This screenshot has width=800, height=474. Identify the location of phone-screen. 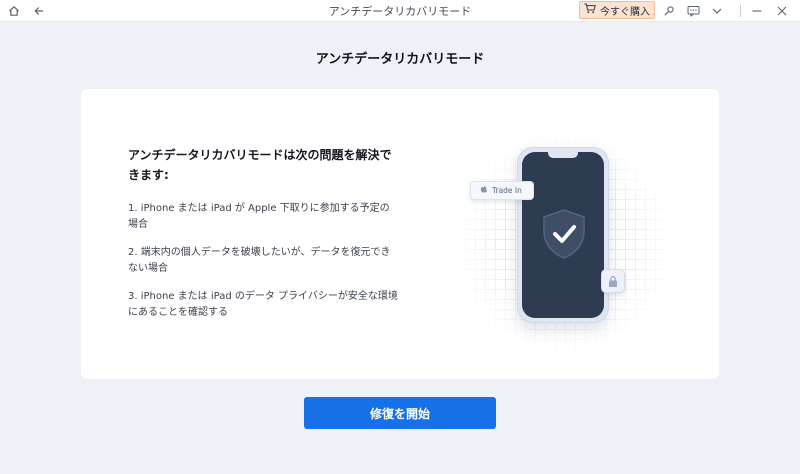
(563, 235).